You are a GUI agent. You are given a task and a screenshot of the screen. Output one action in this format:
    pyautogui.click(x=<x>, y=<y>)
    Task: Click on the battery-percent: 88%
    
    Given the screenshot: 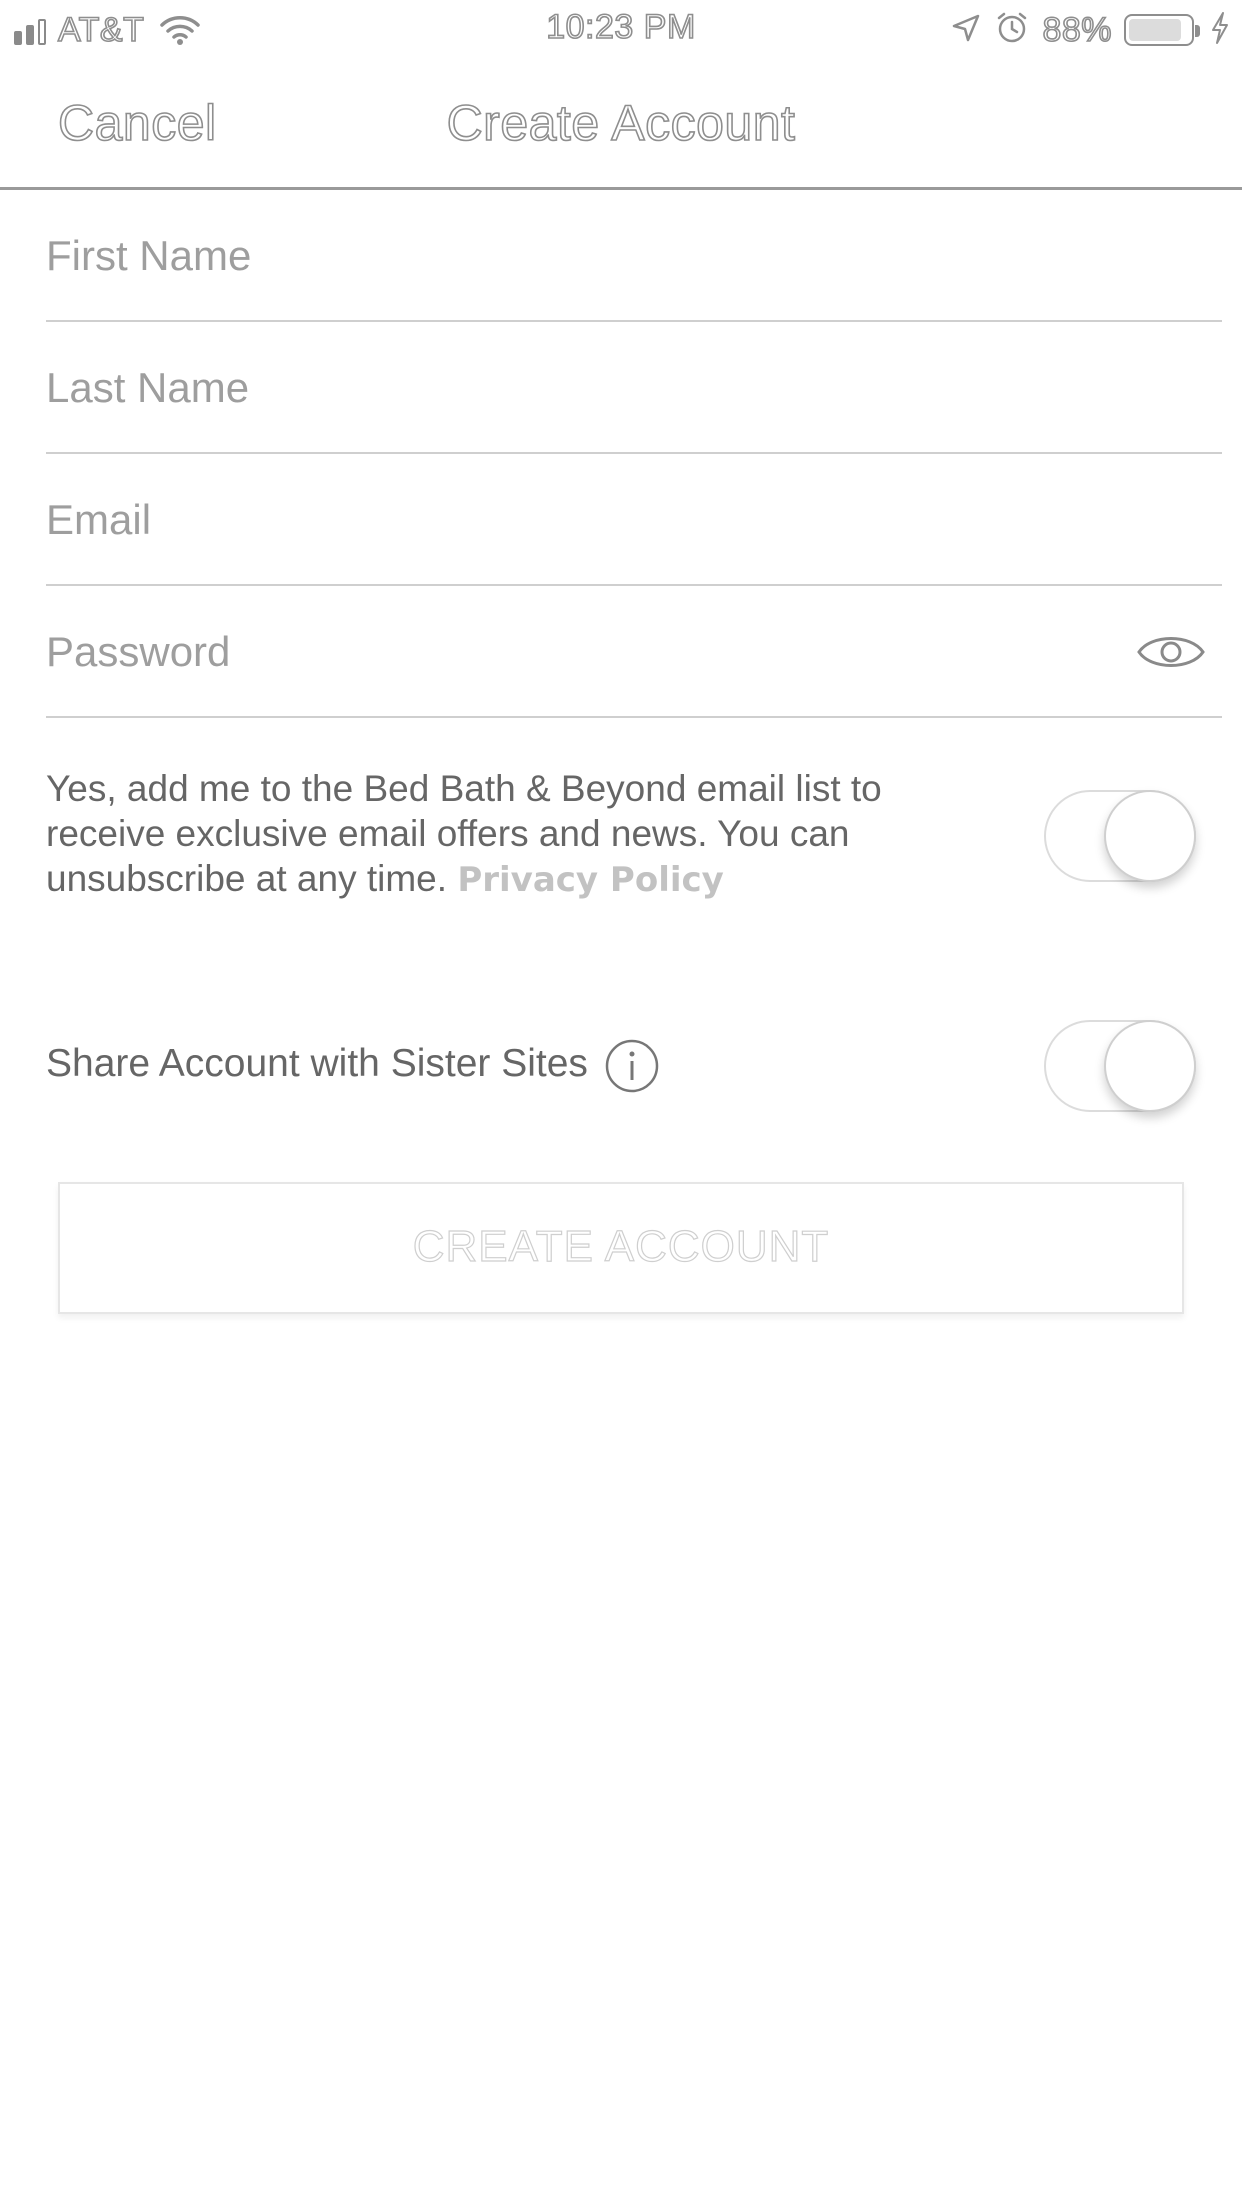 What is the action you would take?
    pyautogui.click(x=1077, y=30)
    